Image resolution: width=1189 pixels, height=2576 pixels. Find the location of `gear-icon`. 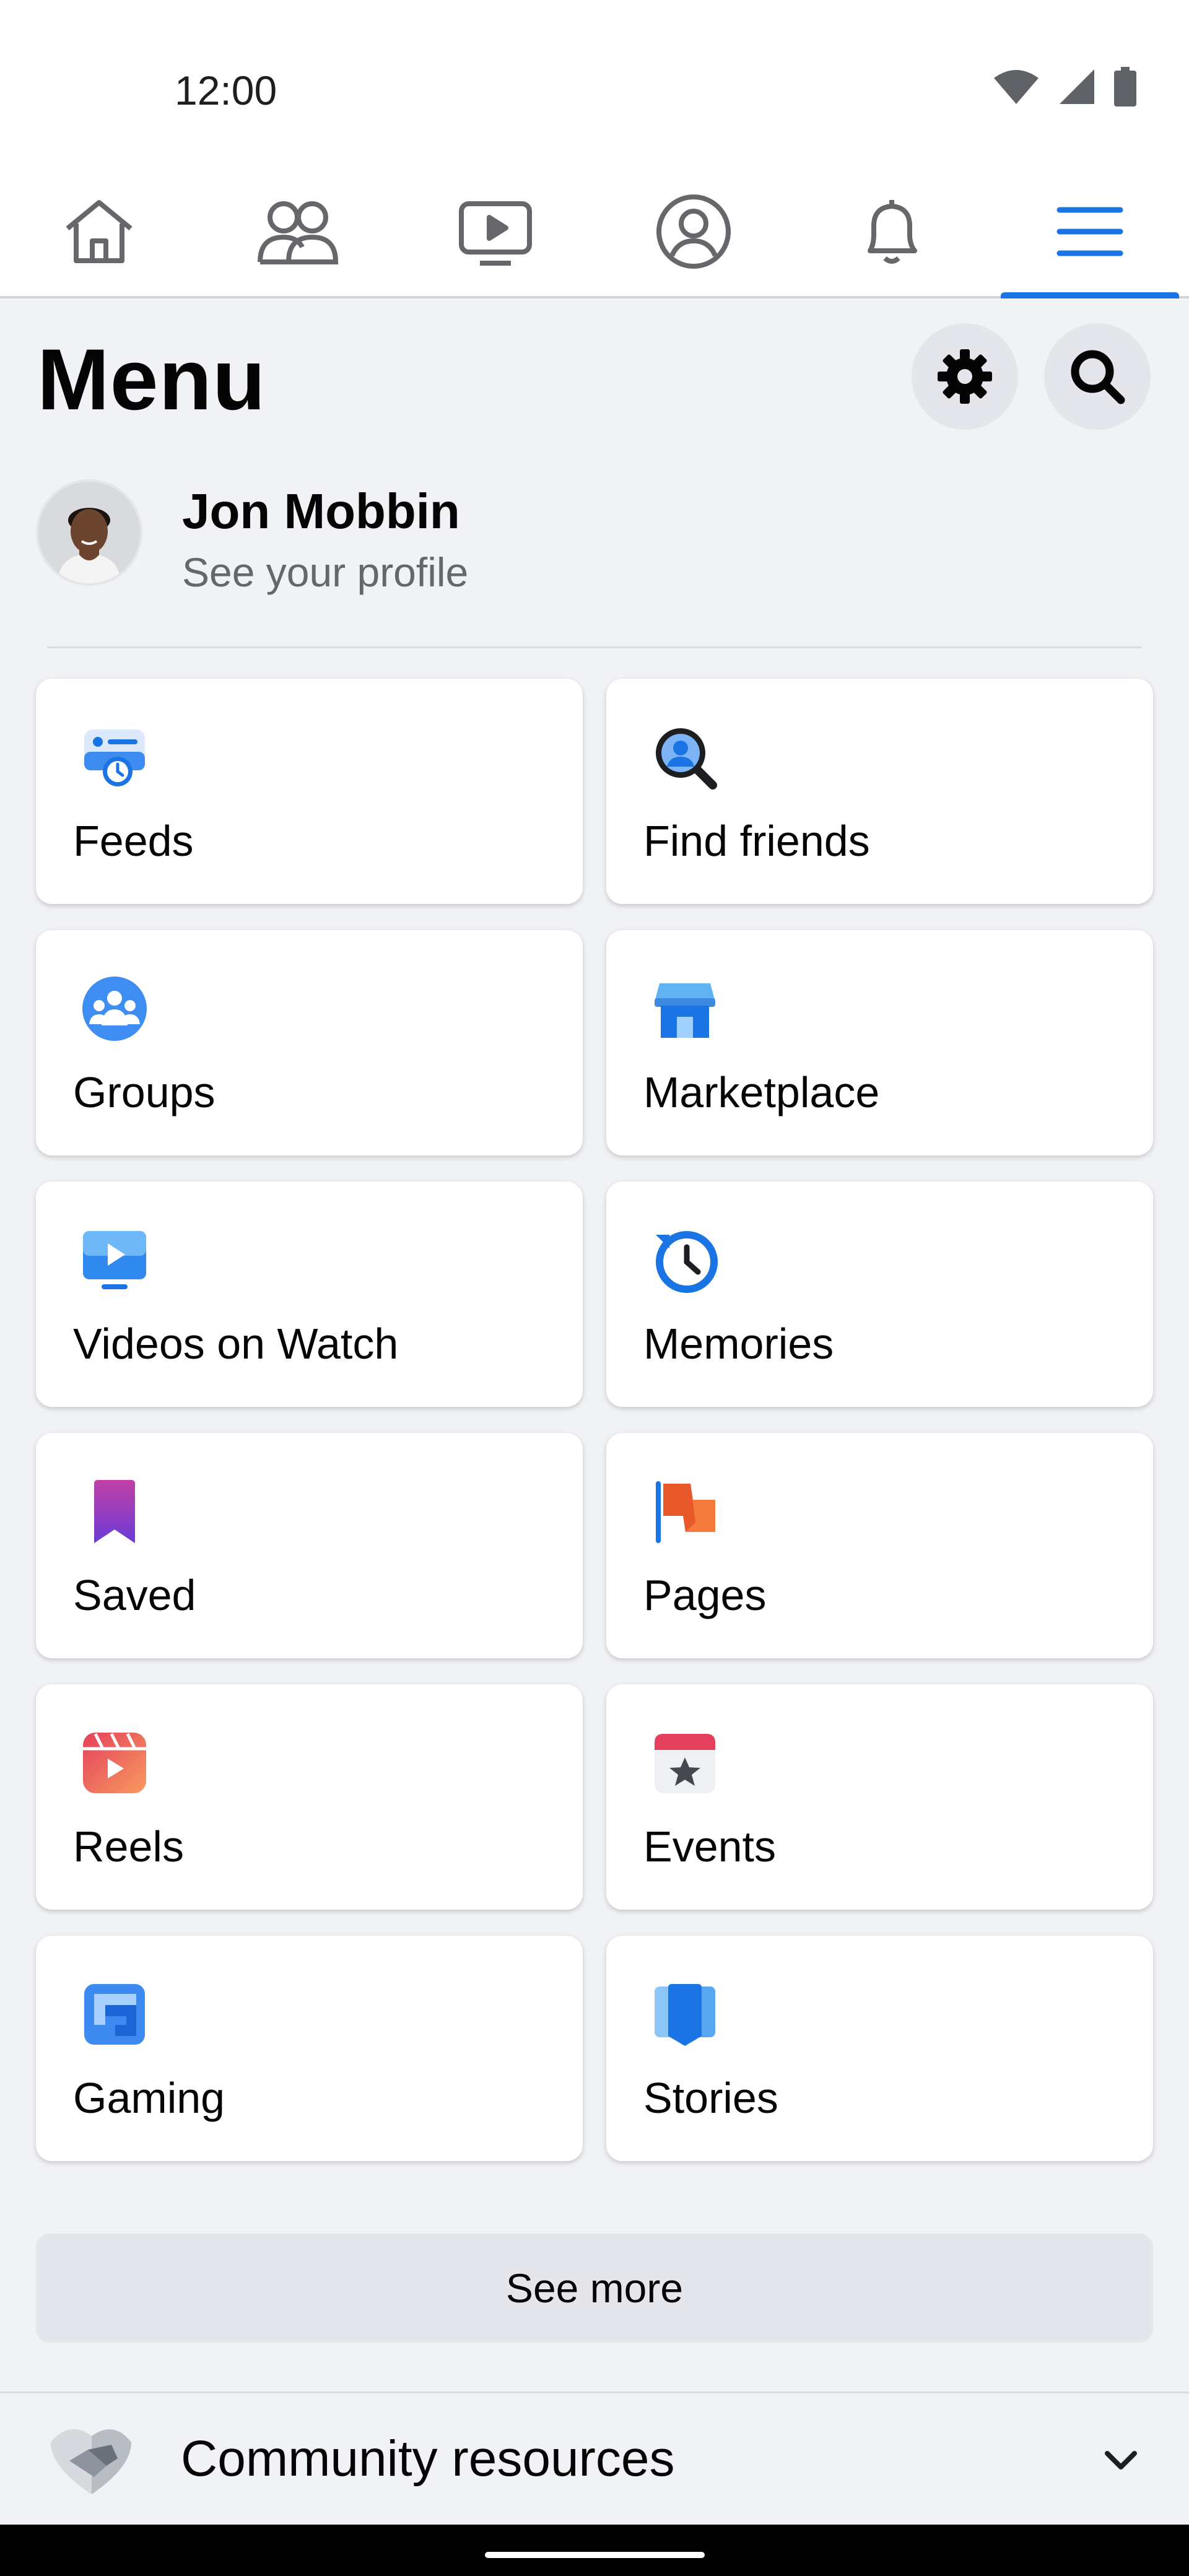

gear-icon is located at coordinates (965, 377).